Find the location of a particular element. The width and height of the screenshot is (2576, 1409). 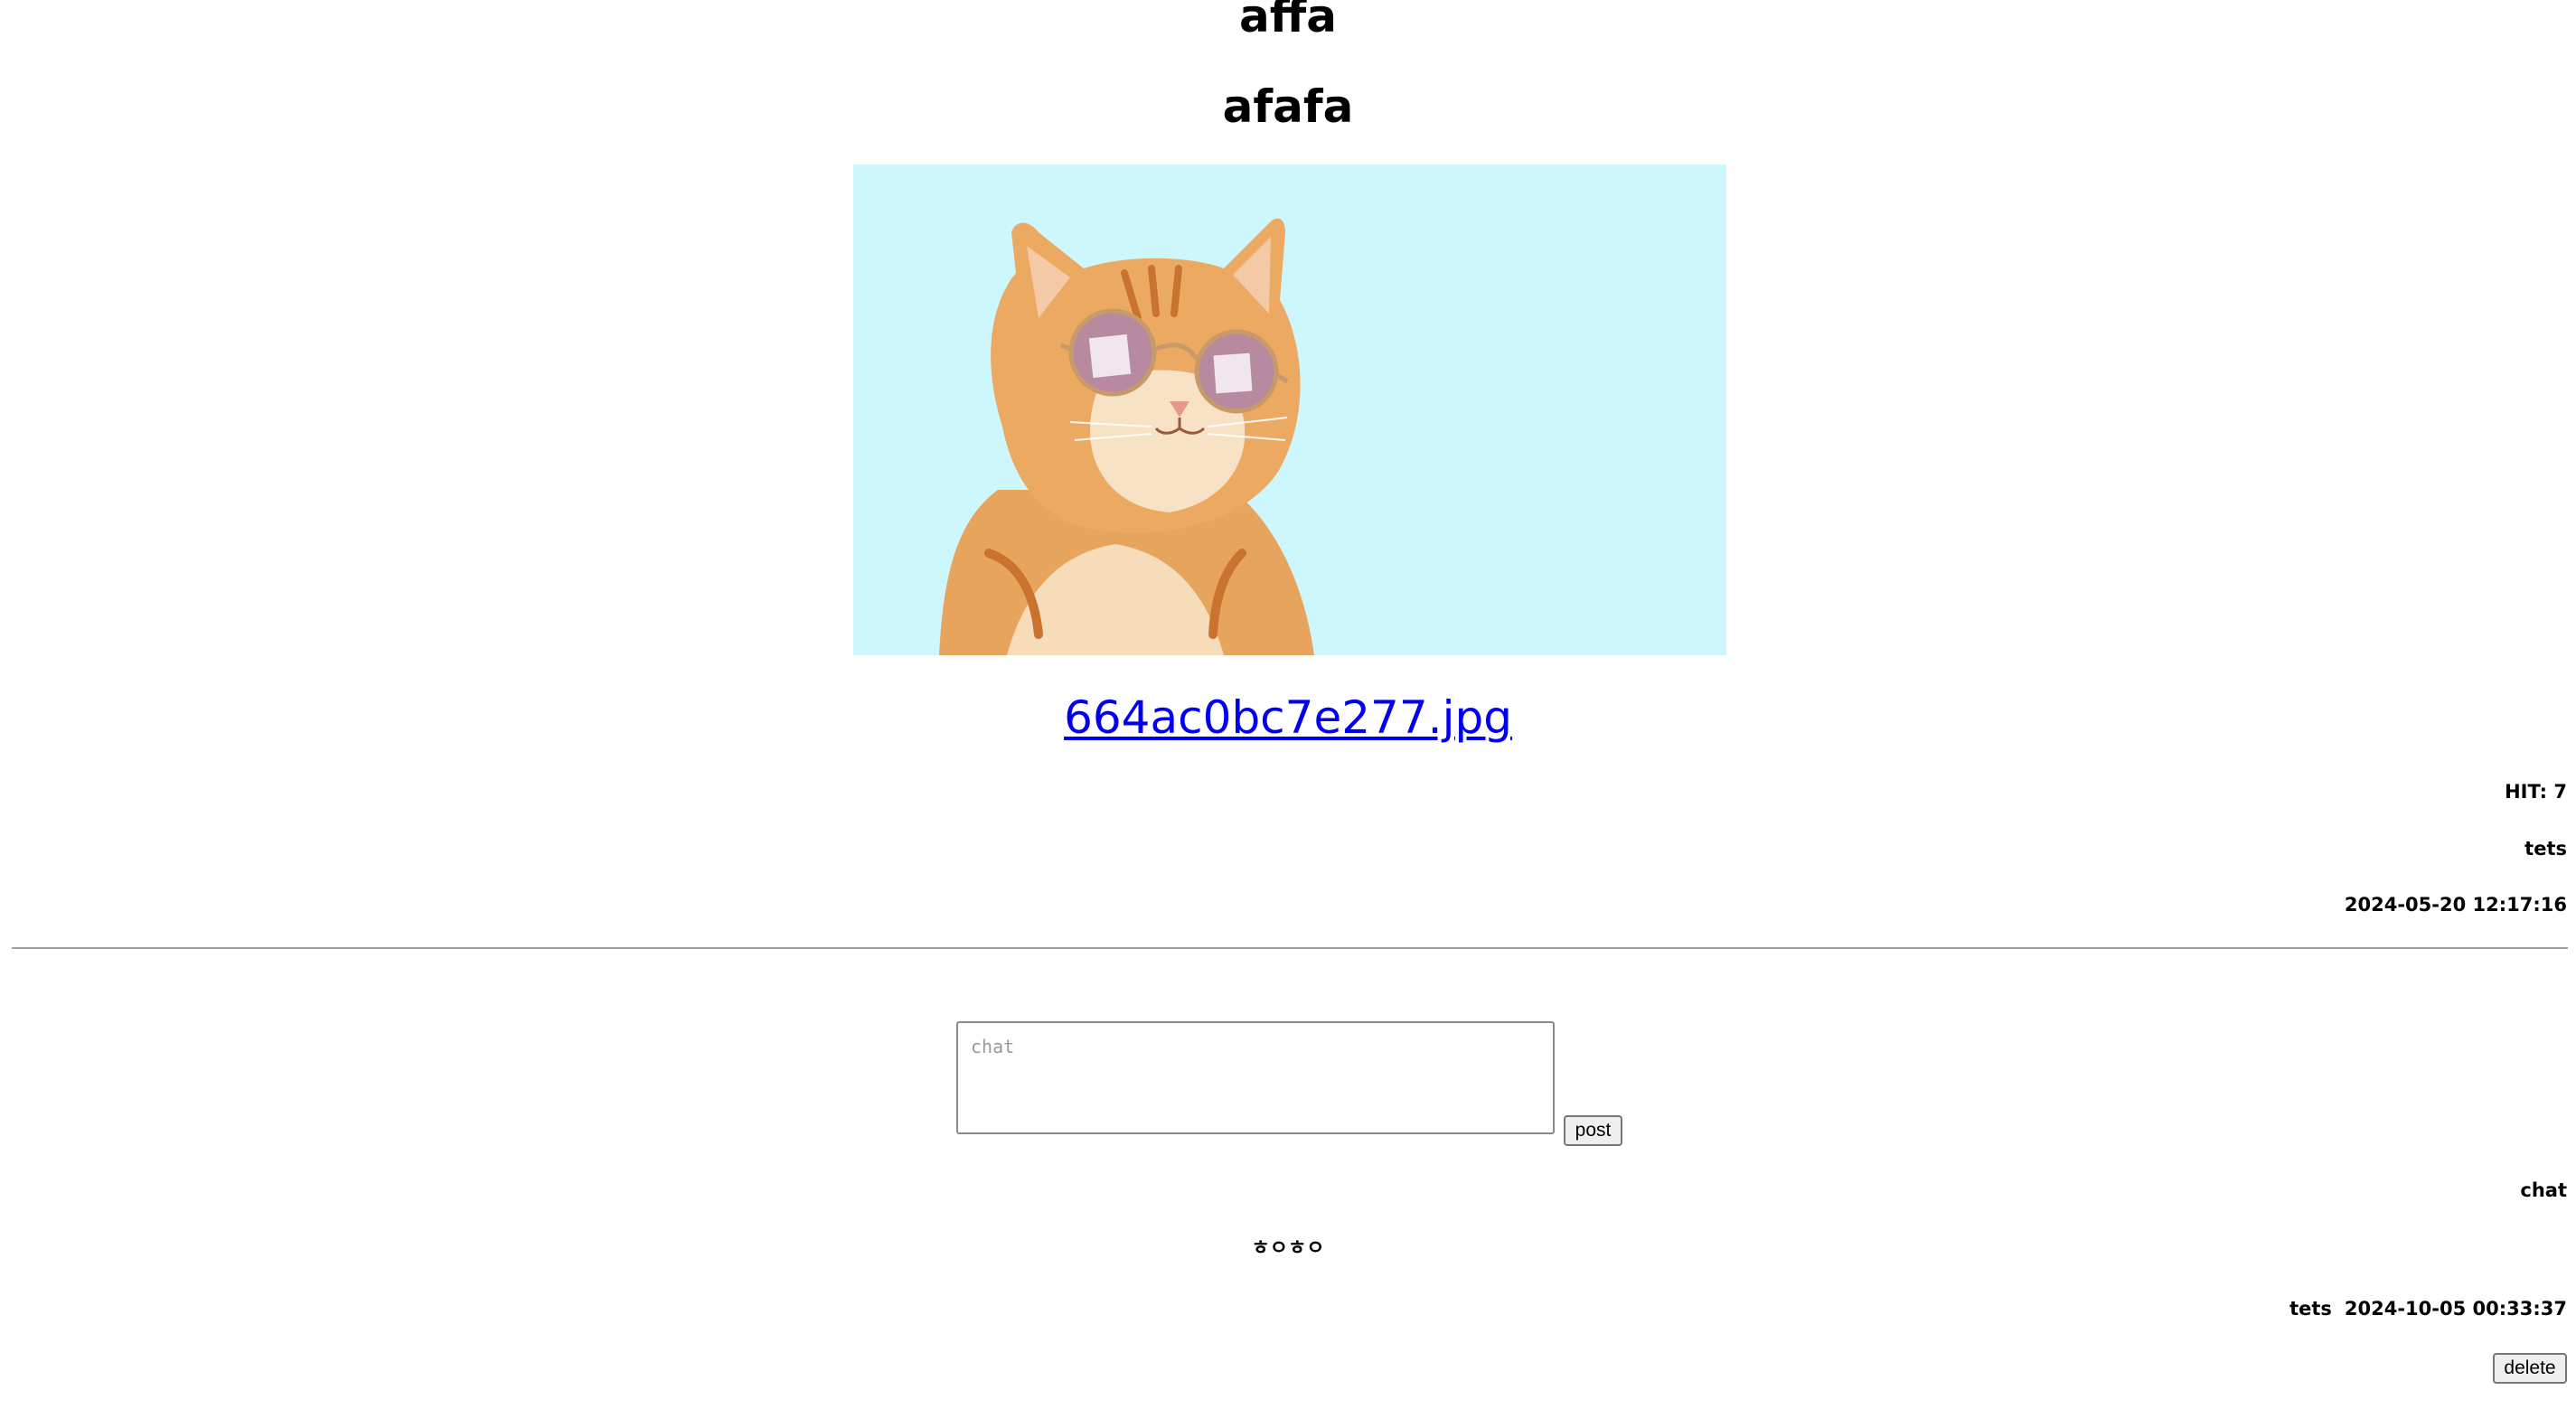

attachment-link-wrapper: 664ac0bc7e277.jpg is located at coordinates (1288, 718).